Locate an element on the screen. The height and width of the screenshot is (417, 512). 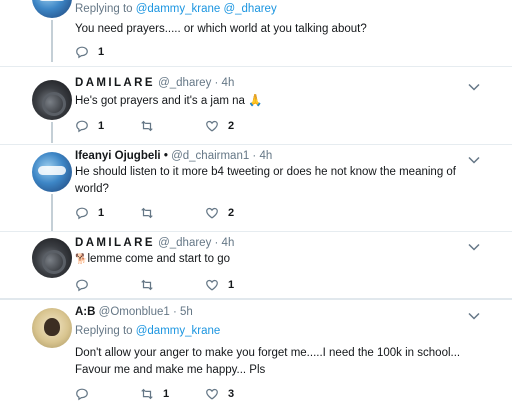
tweet-actions: 1 3 is located at coordinates (185, 395).